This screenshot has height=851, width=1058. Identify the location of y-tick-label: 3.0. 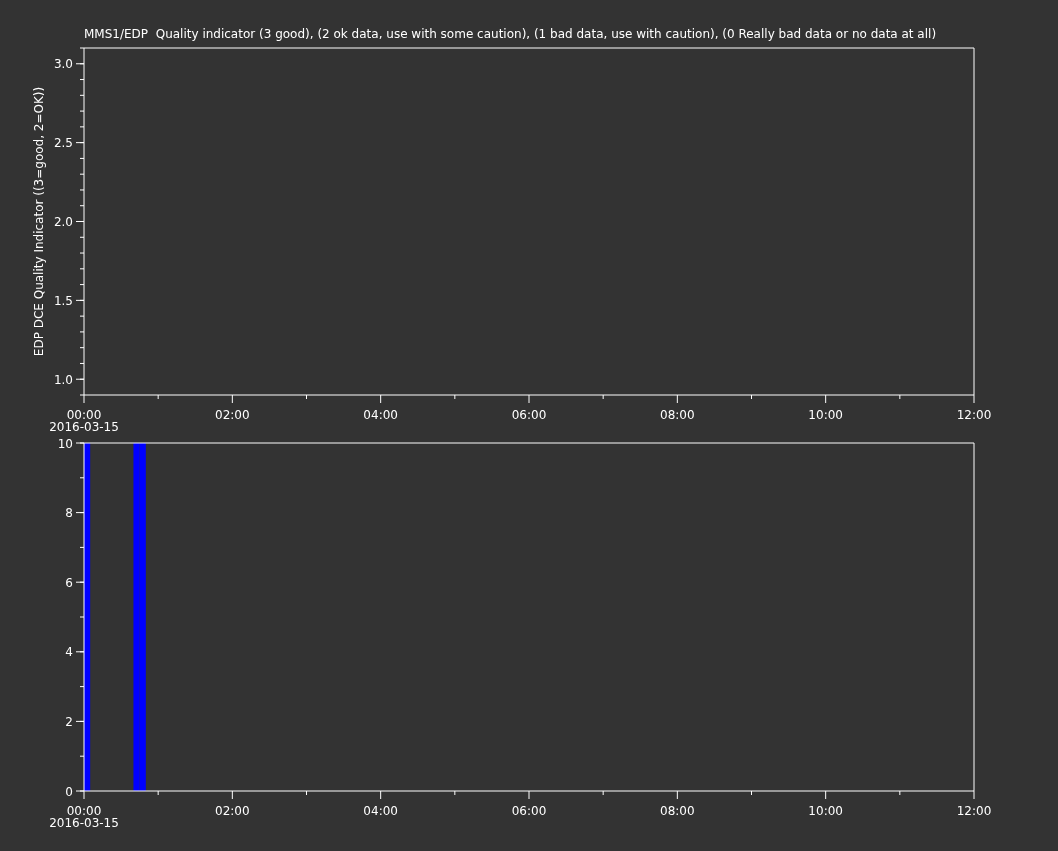
(63, 64).